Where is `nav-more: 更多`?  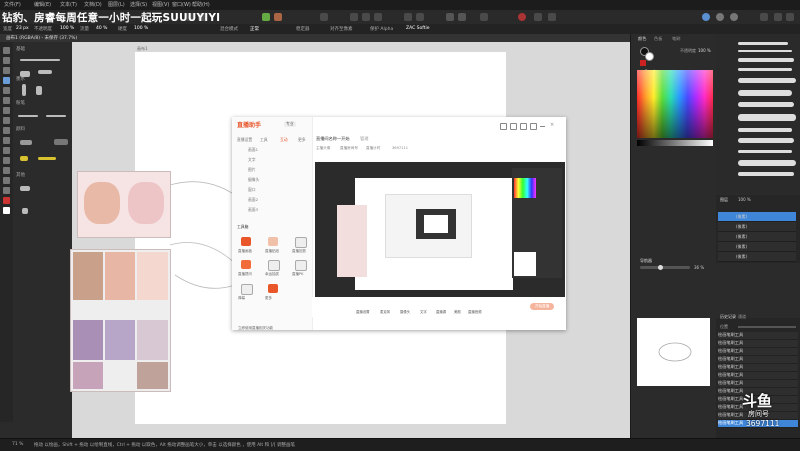
nav-more: 更多 is located at coordinates (302, 140).